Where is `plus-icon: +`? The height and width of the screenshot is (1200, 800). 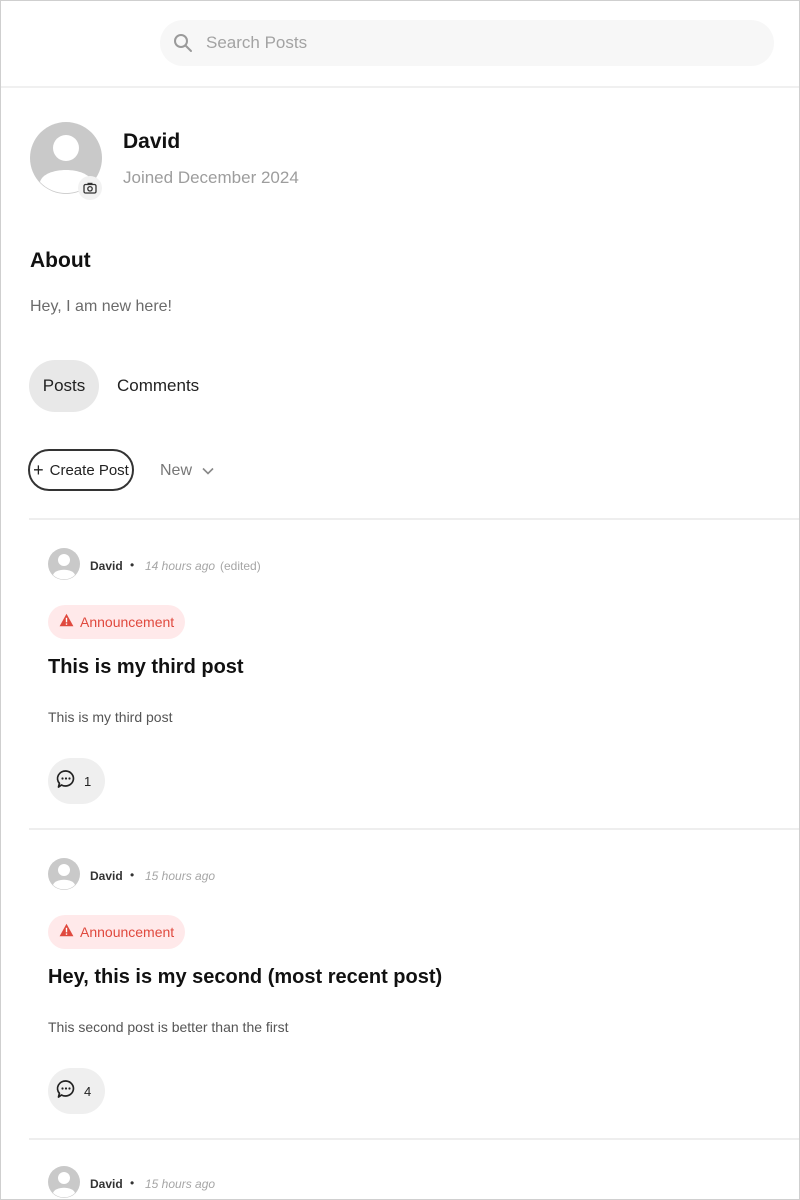
plus-icon: + is located at coordinates (38, 470).